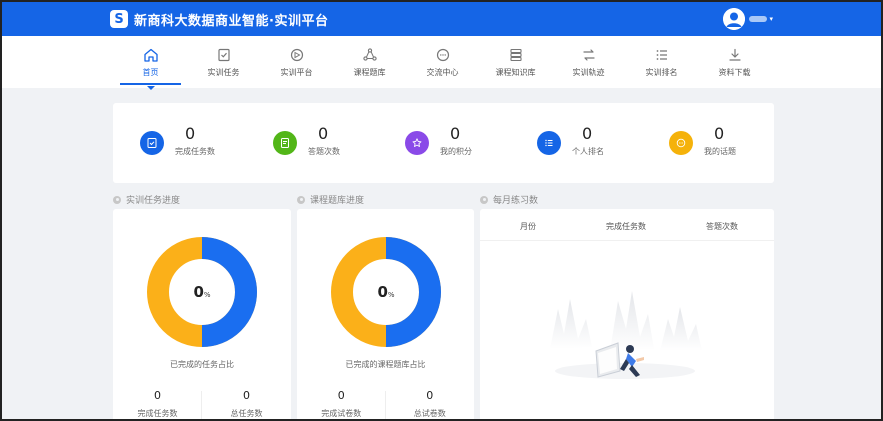 The width and height of the screenshot is (883, 421). What do you see at coordinates (661, 55) in the screenshot?
I see `ranking-icon` at bounding box center [661, 55].